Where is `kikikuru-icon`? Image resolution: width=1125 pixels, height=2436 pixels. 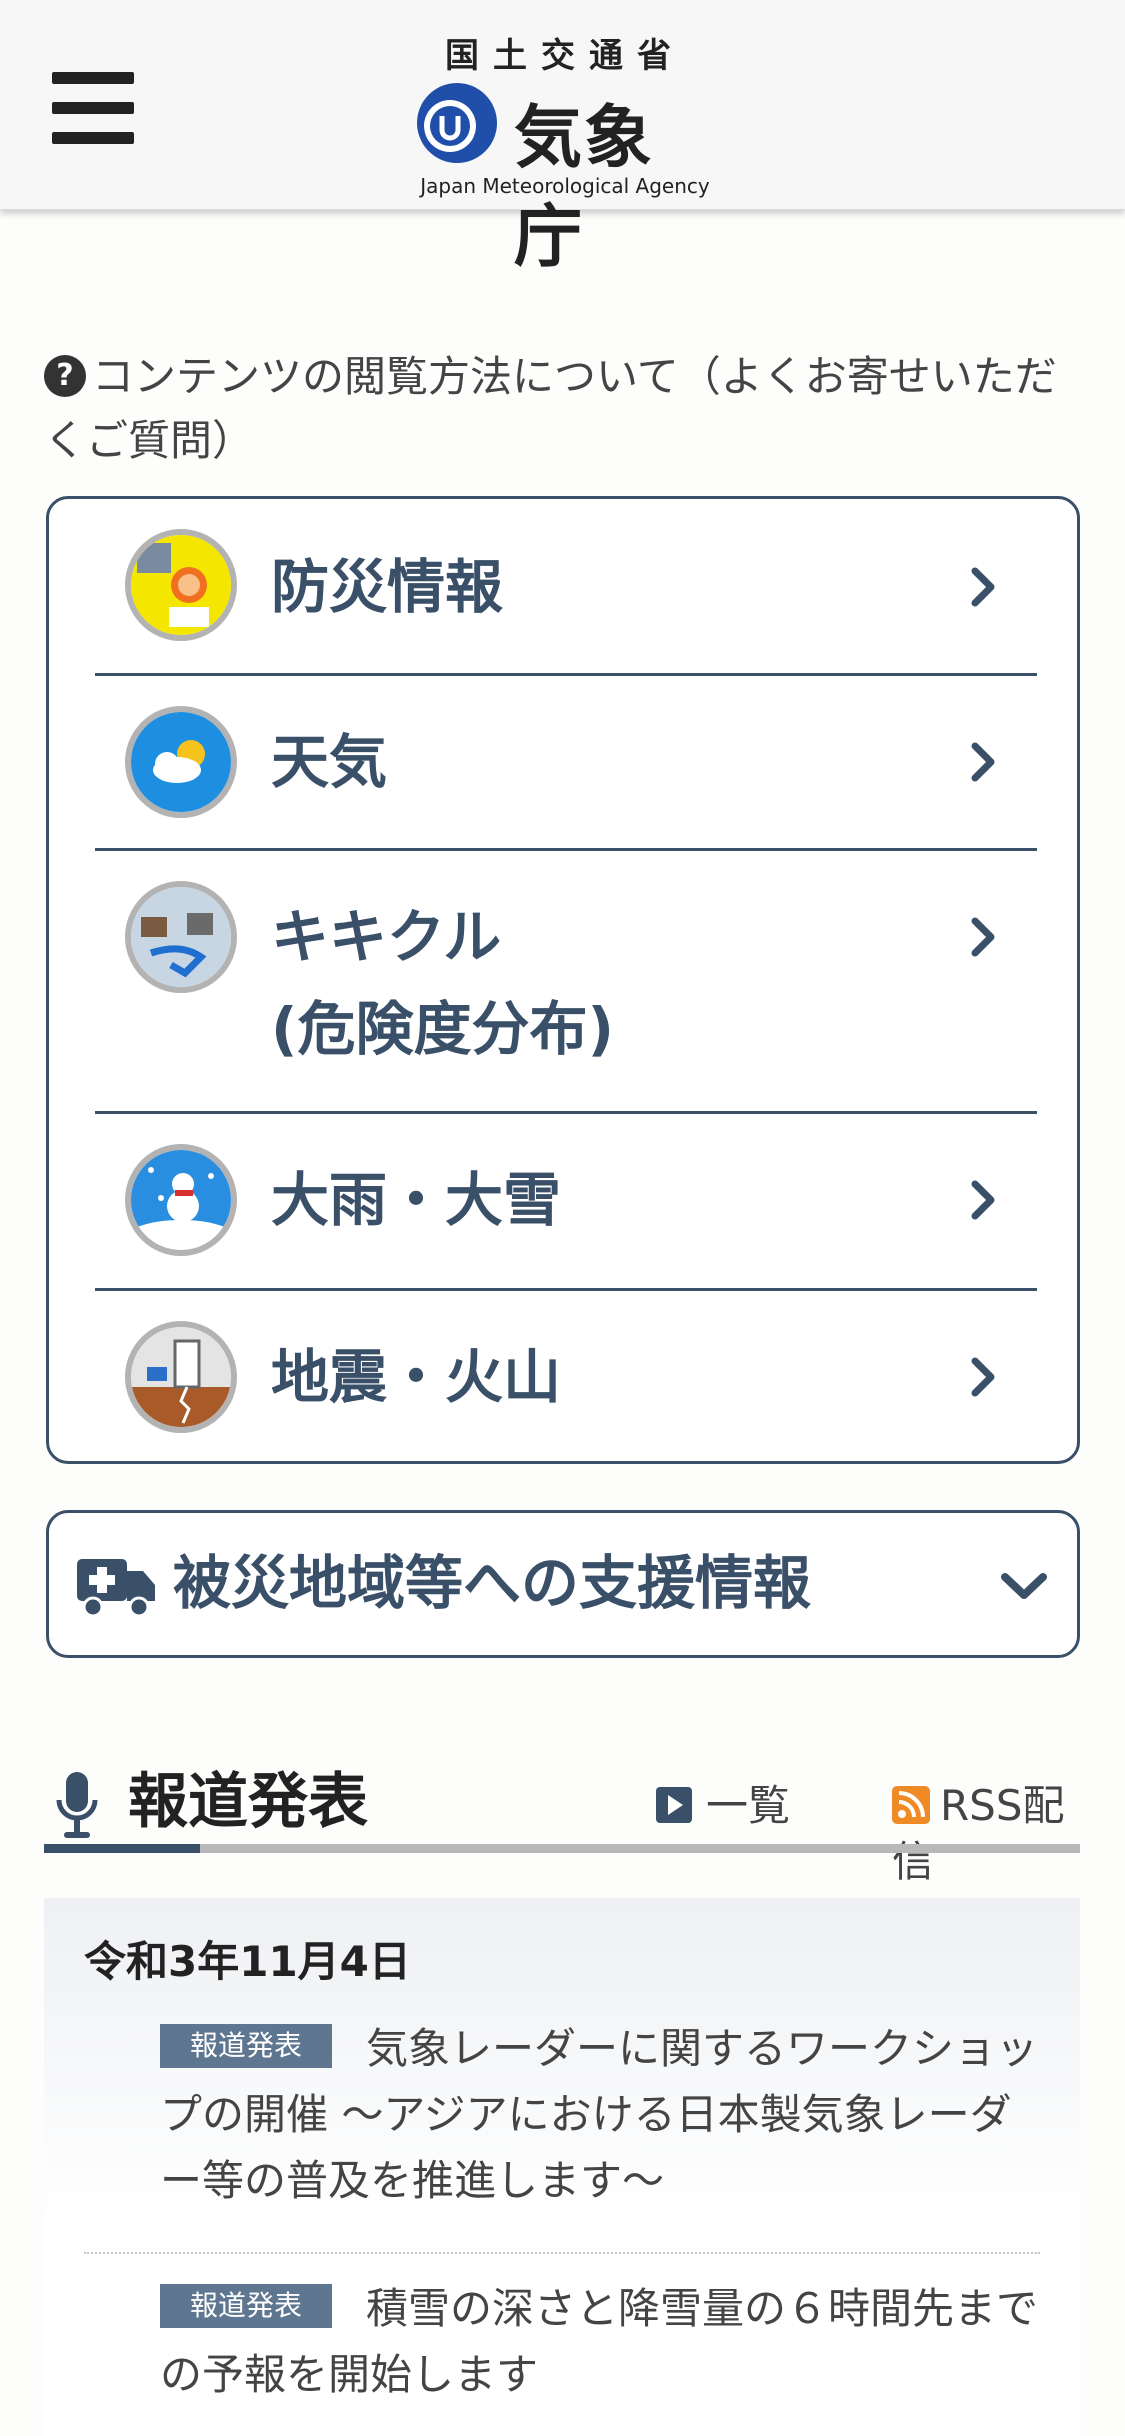 kikikuru-icon is located at coordinates (181, 937).